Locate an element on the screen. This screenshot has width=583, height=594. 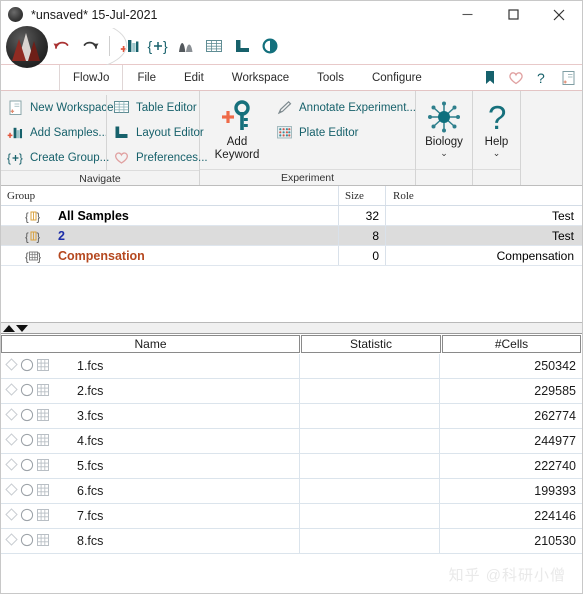
layout-editor-button: Layout Editor is located at coordinates (157, 132).